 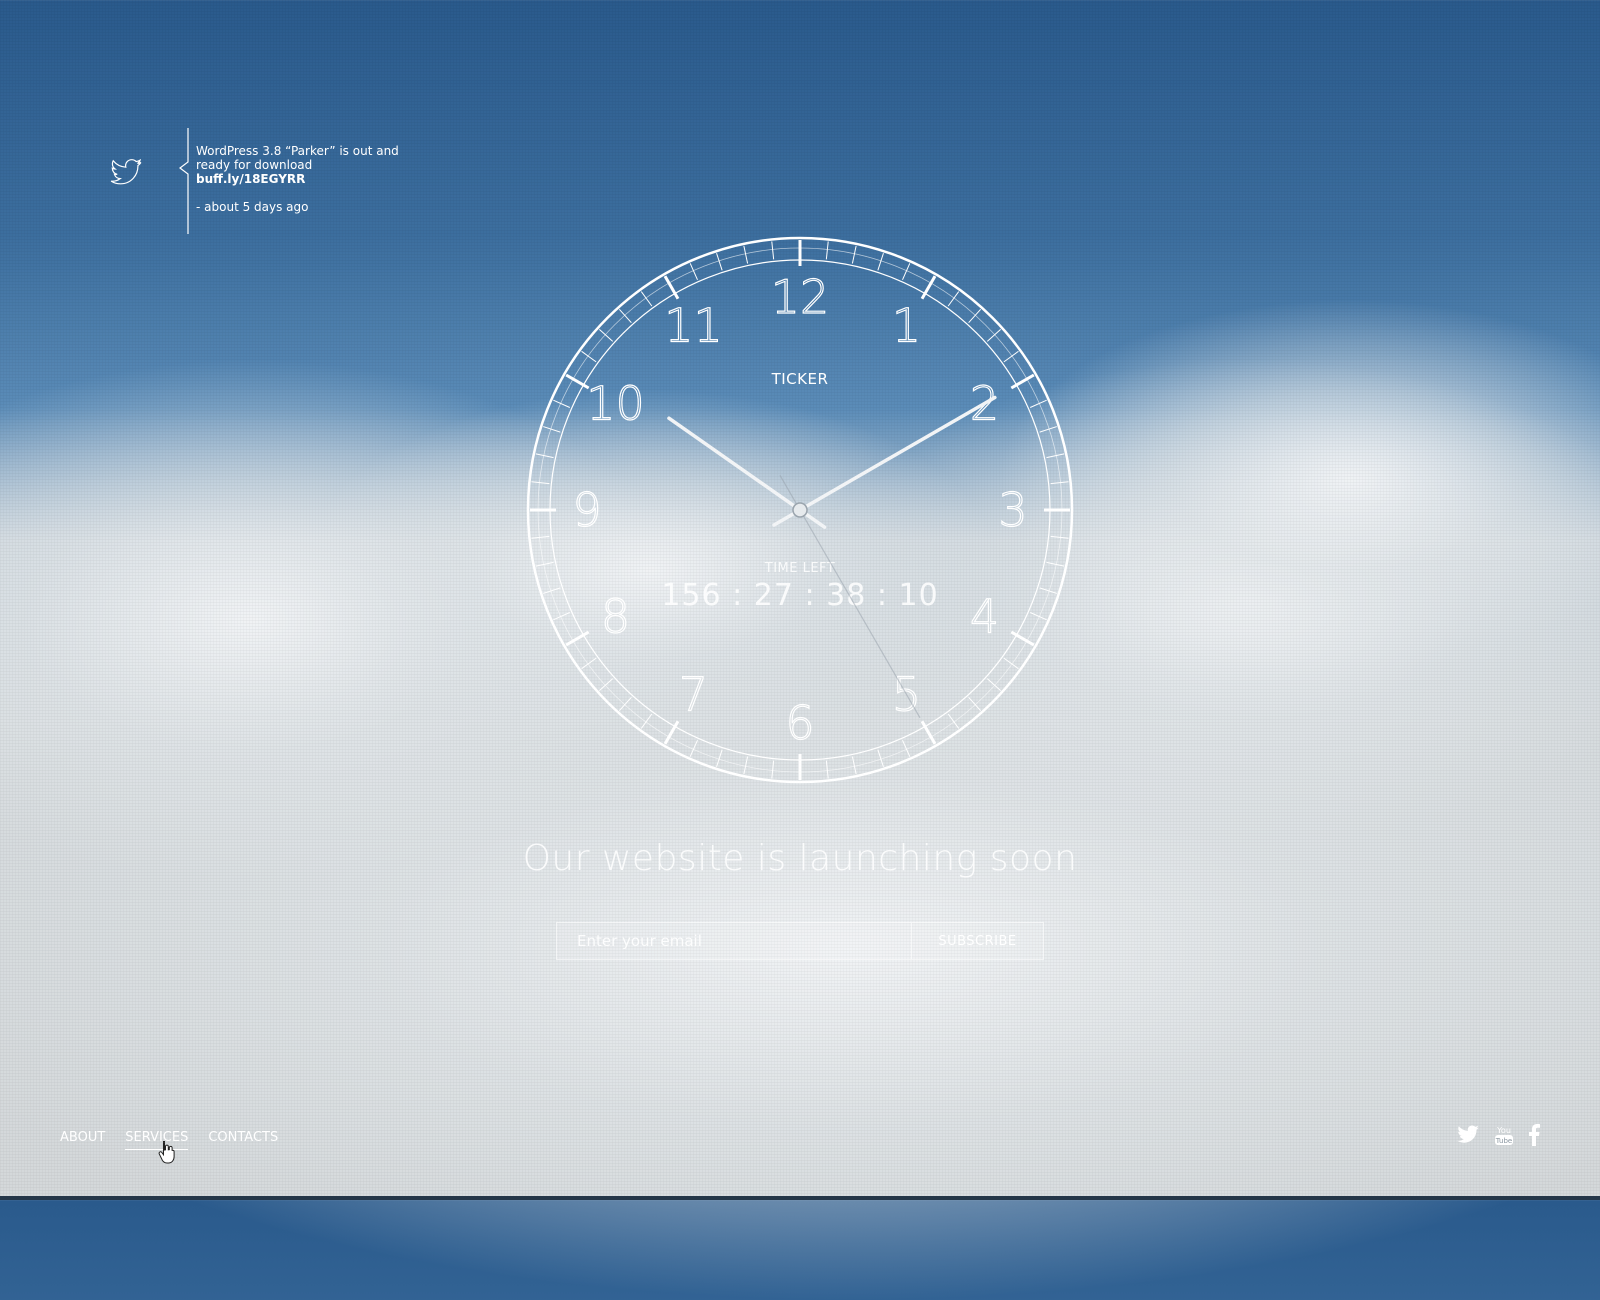 I want to click on subscribe-form: SUBSCRIBE, so click(x=800, y=941).